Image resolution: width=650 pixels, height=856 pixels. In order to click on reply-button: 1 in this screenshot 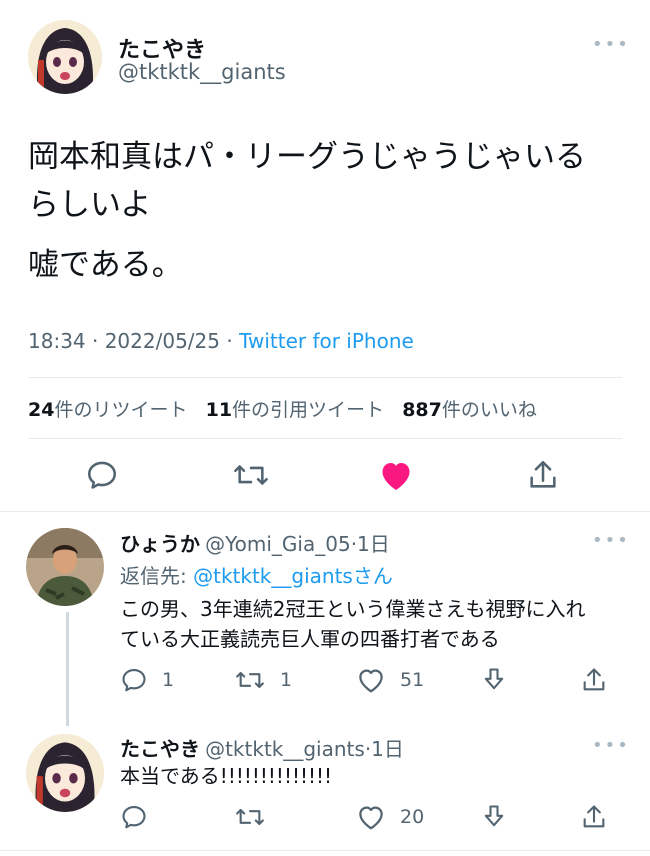, I will do `click(147, 680)`.